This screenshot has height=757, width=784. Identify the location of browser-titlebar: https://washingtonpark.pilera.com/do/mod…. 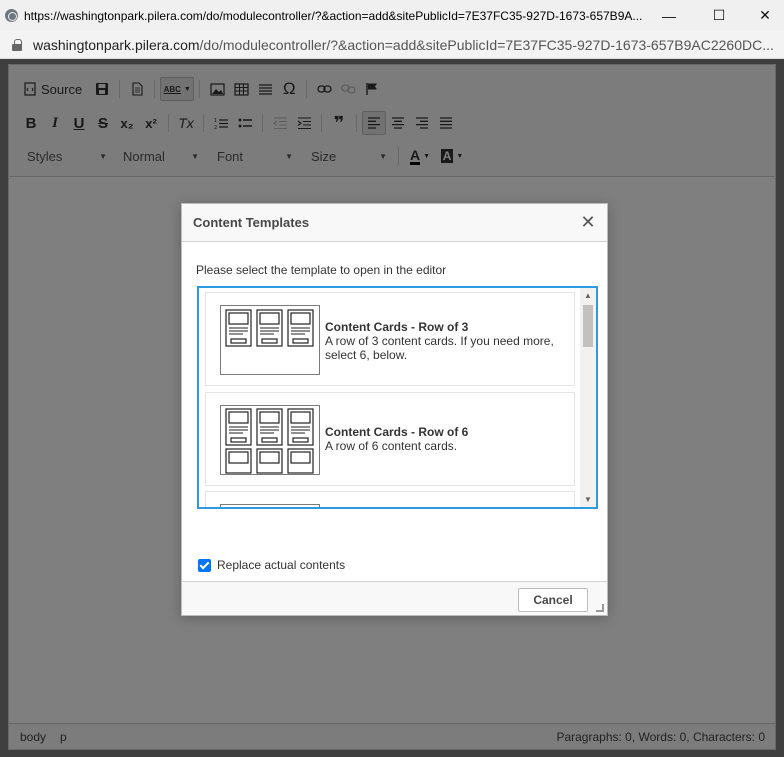
(392, 15).